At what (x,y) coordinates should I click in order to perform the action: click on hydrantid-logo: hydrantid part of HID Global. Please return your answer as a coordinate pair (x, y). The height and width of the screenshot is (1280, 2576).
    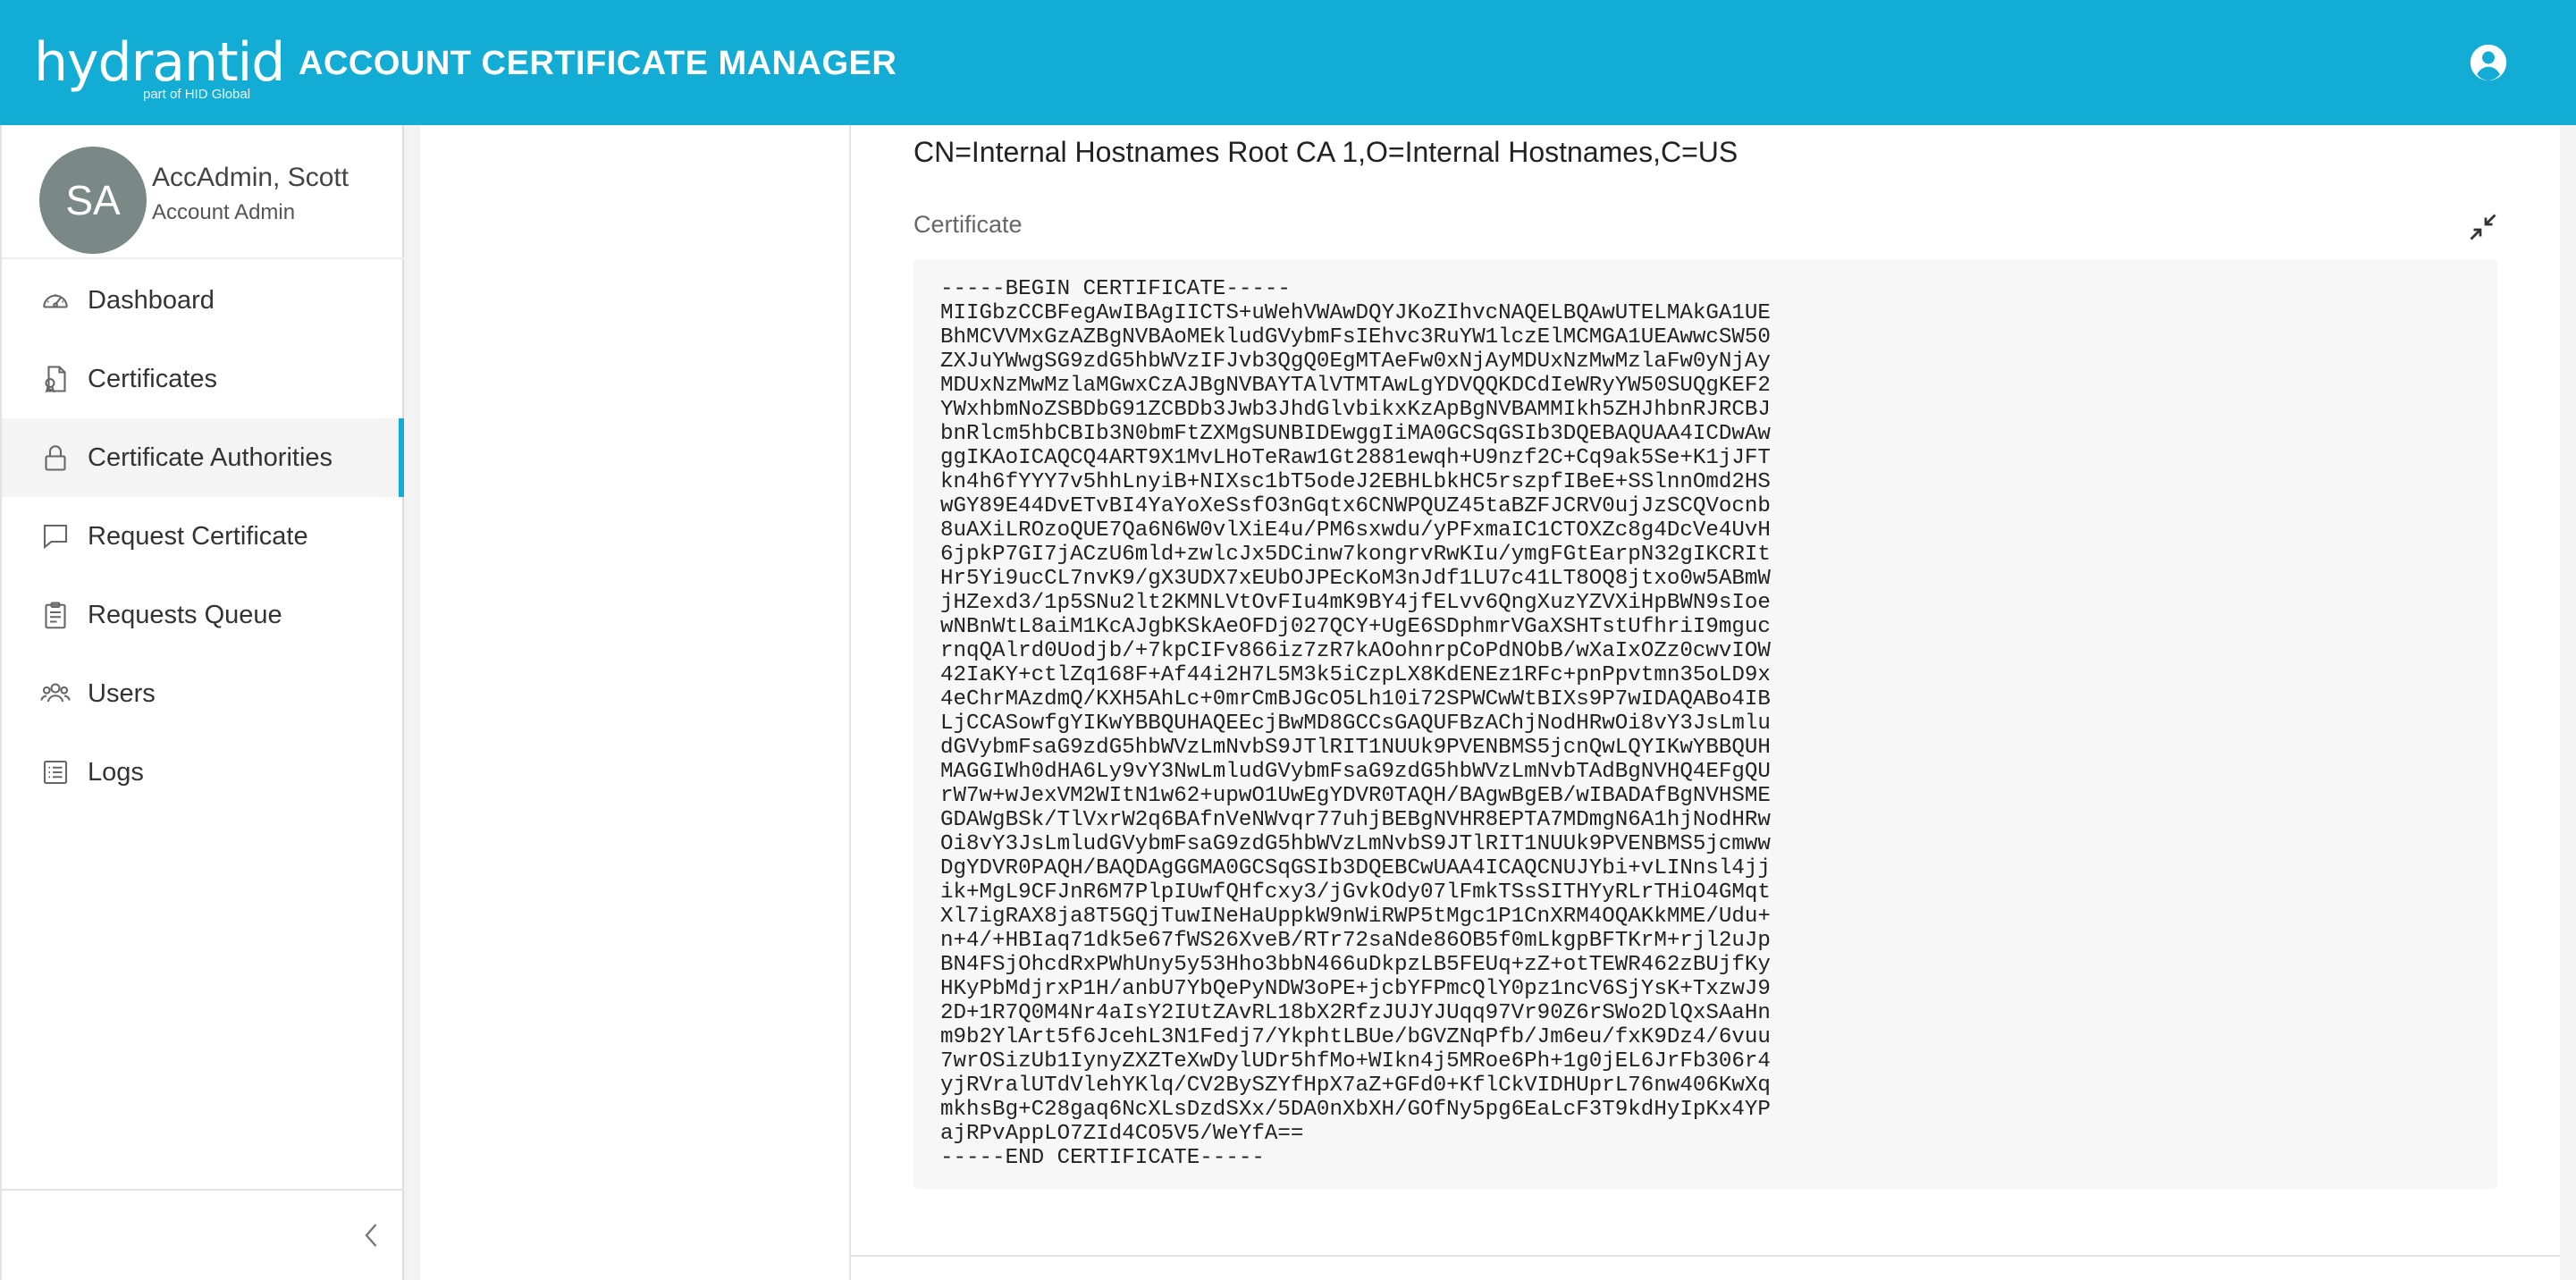
    Looking at the image, I should click on (160, 66).